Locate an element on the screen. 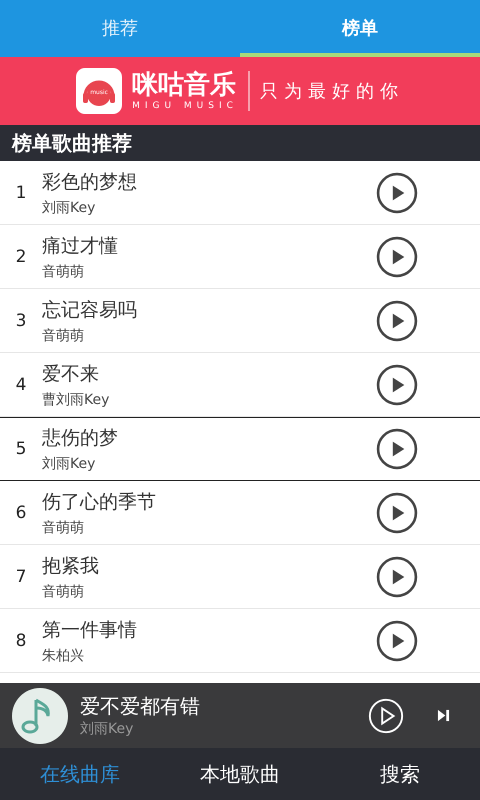 Image resolution: width=480 pixels, height=800 pixels. song-rank: 3 is located at coordinates (21, 320).